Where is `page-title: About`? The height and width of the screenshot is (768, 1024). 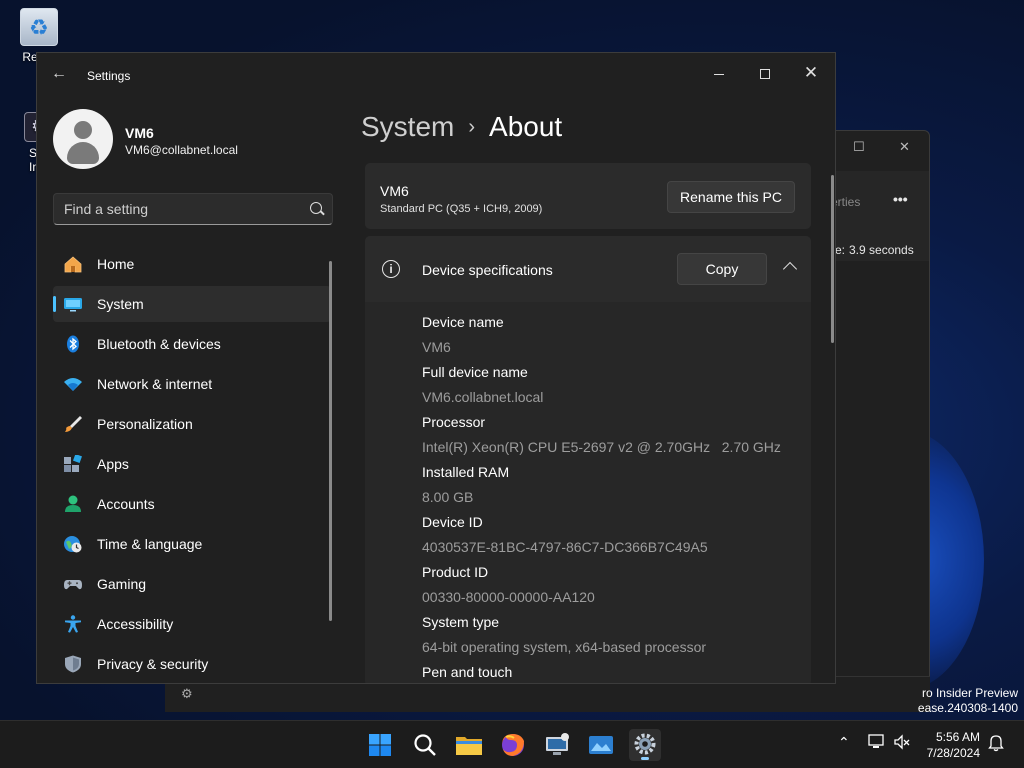 page-title: About is located at coordinates (526, 126).